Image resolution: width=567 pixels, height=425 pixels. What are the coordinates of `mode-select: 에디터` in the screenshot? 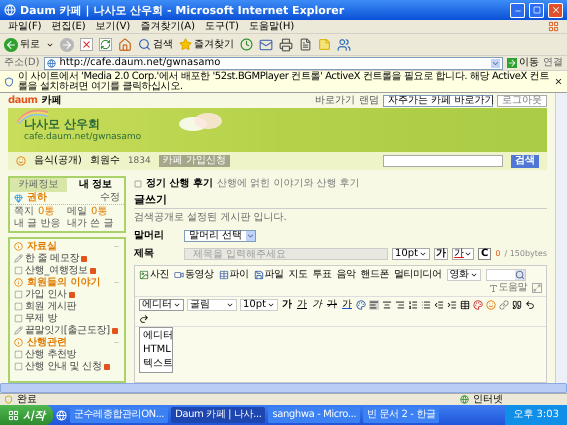 It's located at (161, 305).